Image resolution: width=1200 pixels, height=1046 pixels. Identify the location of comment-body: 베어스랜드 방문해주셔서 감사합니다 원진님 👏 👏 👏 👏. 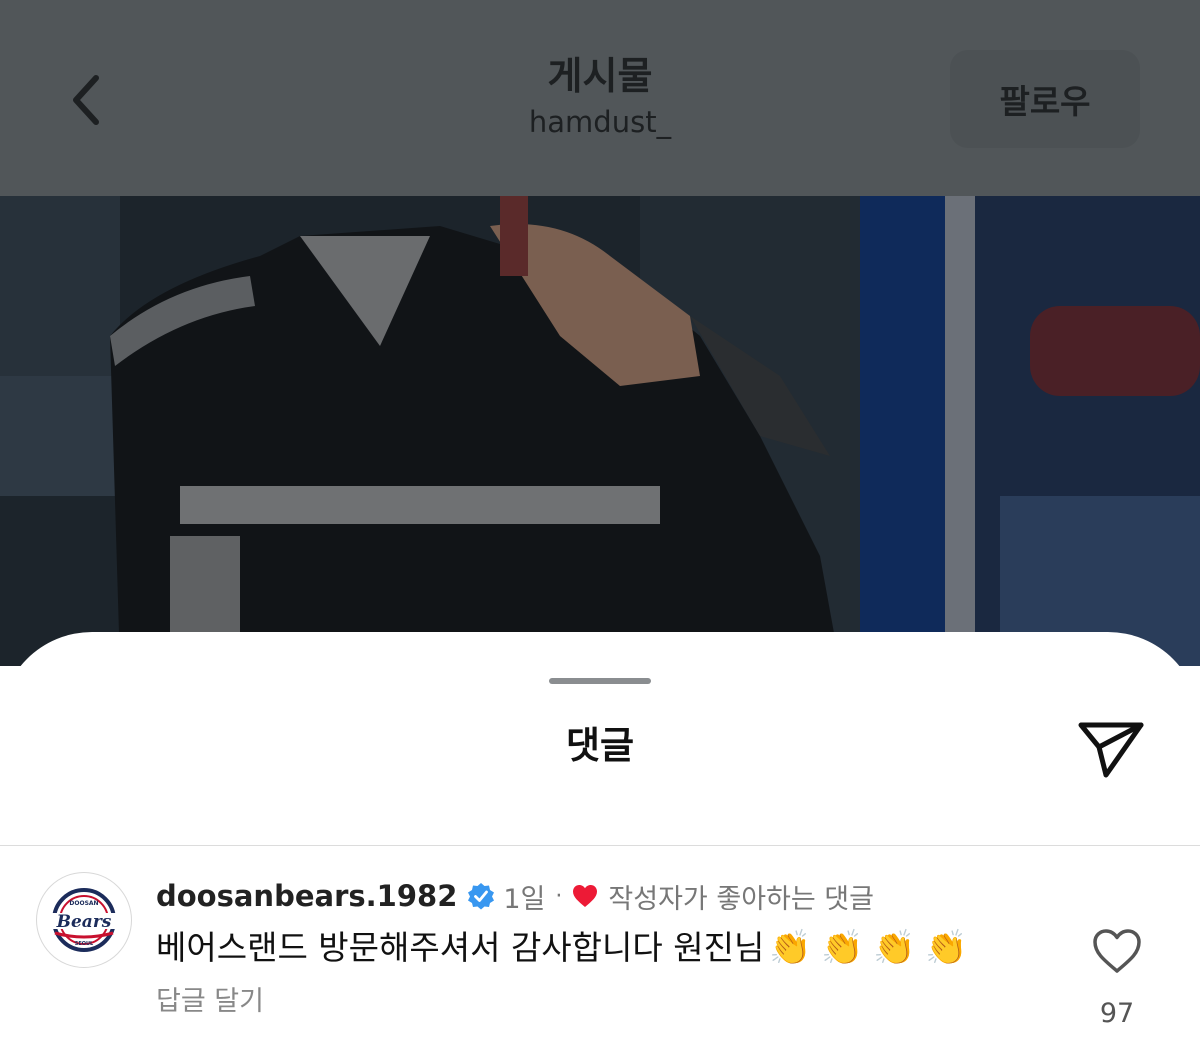
(564, 948).